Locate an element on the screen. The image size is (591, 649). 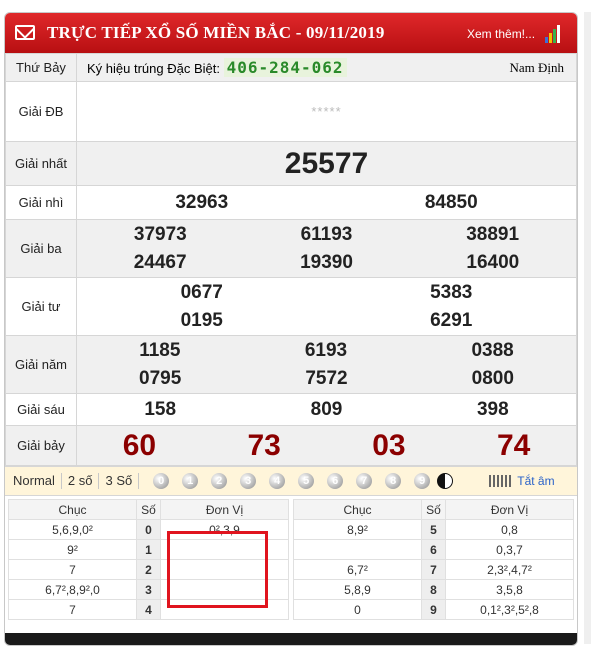
mail-icon is located at coordinates (25, 32).